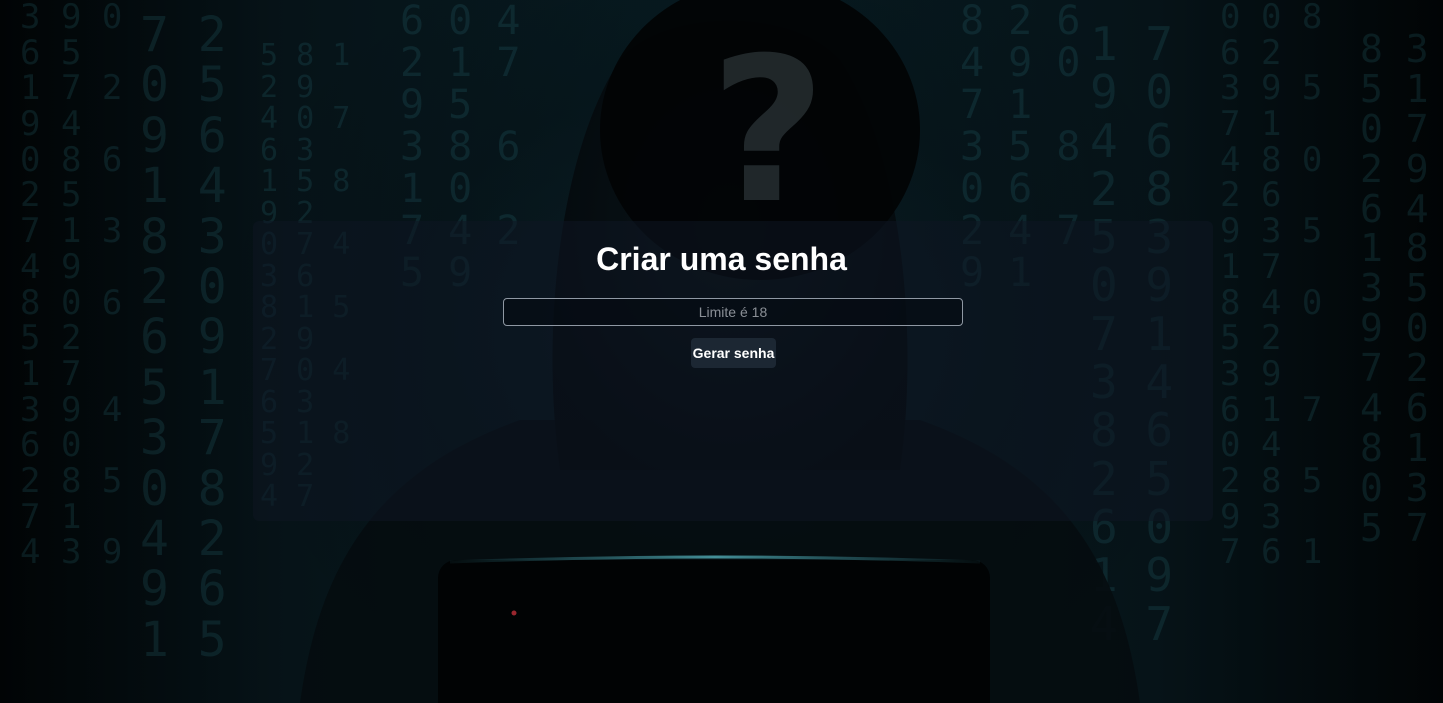 The image size is (1443, 703). Describe the element at coordinates (733, 353) in the screenshot. I see `generate-password-button: Gerar senha` at that location.